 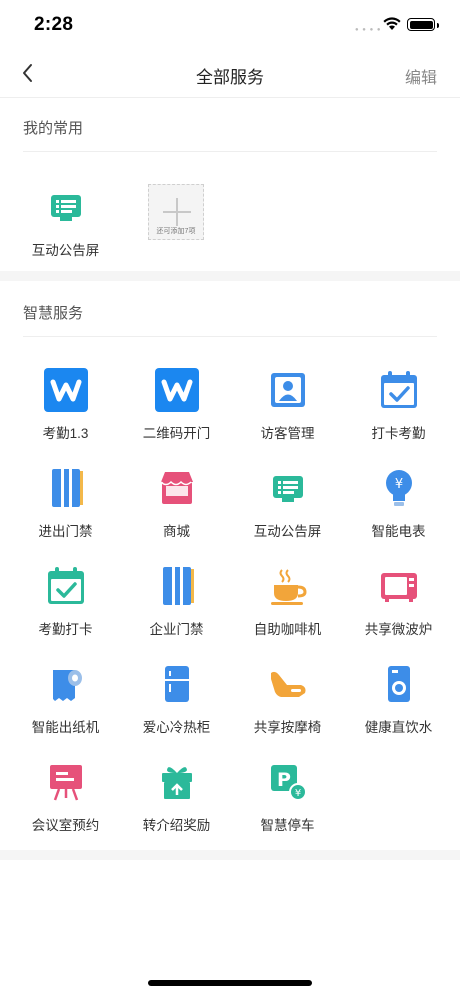 I want to click on service-tile: 共享按摩椅, so click(x=287, y=702).